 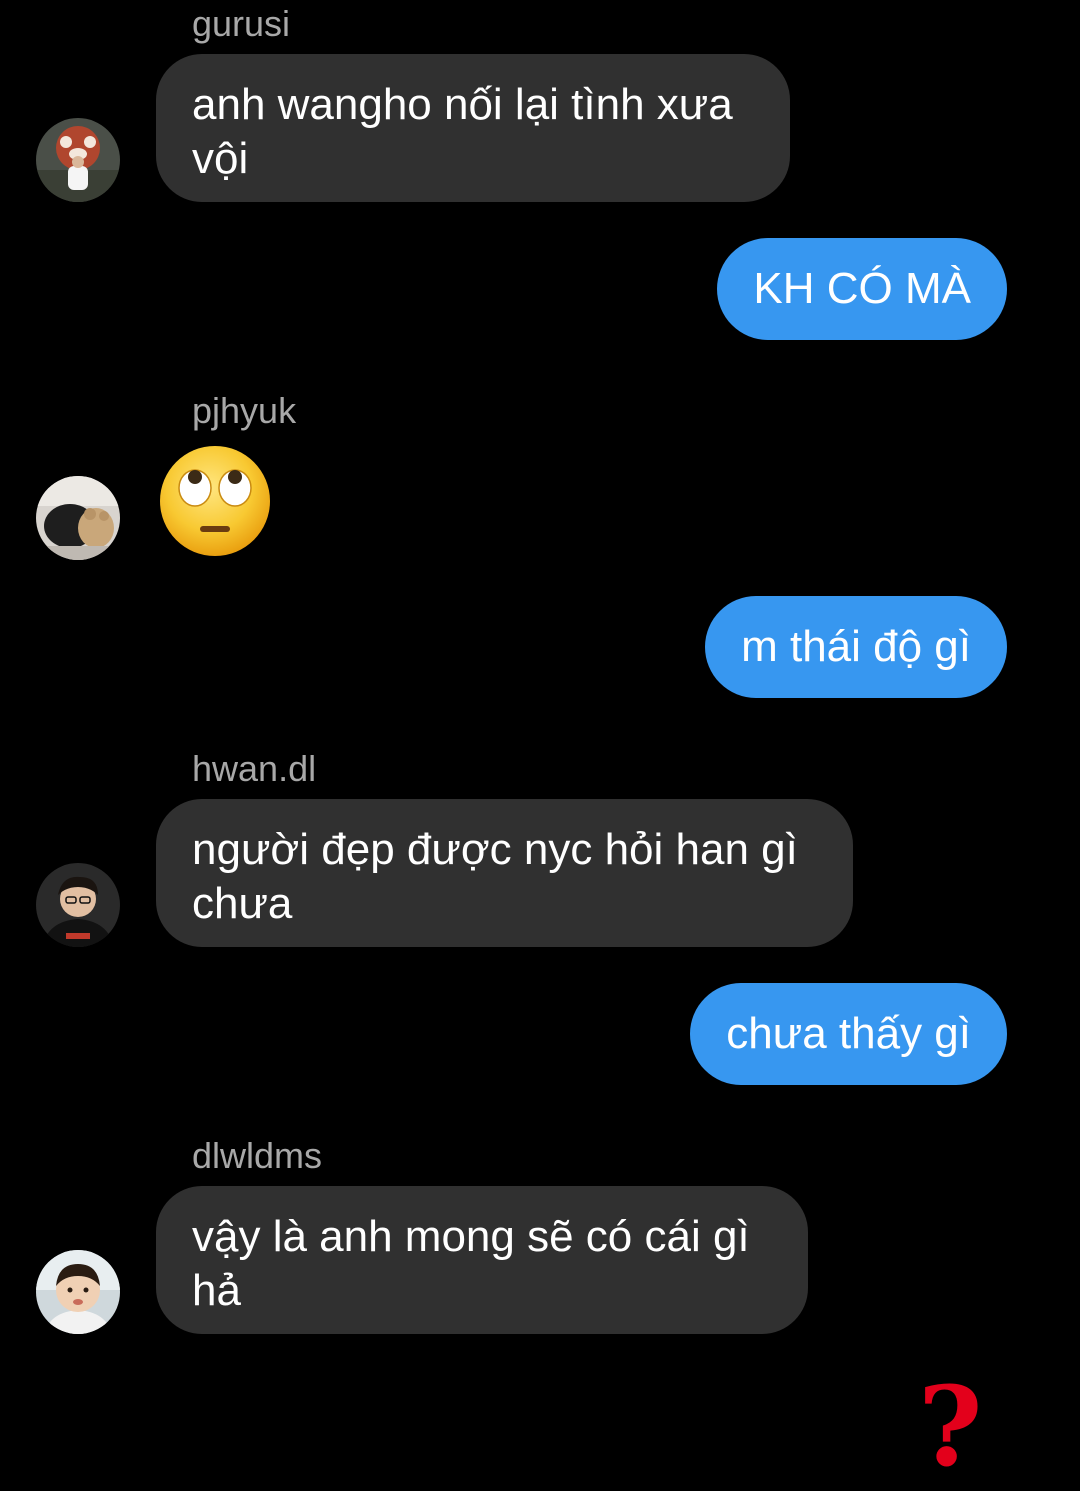 I want to click on avatar-hwan-dl, so click(x=78, y=905).